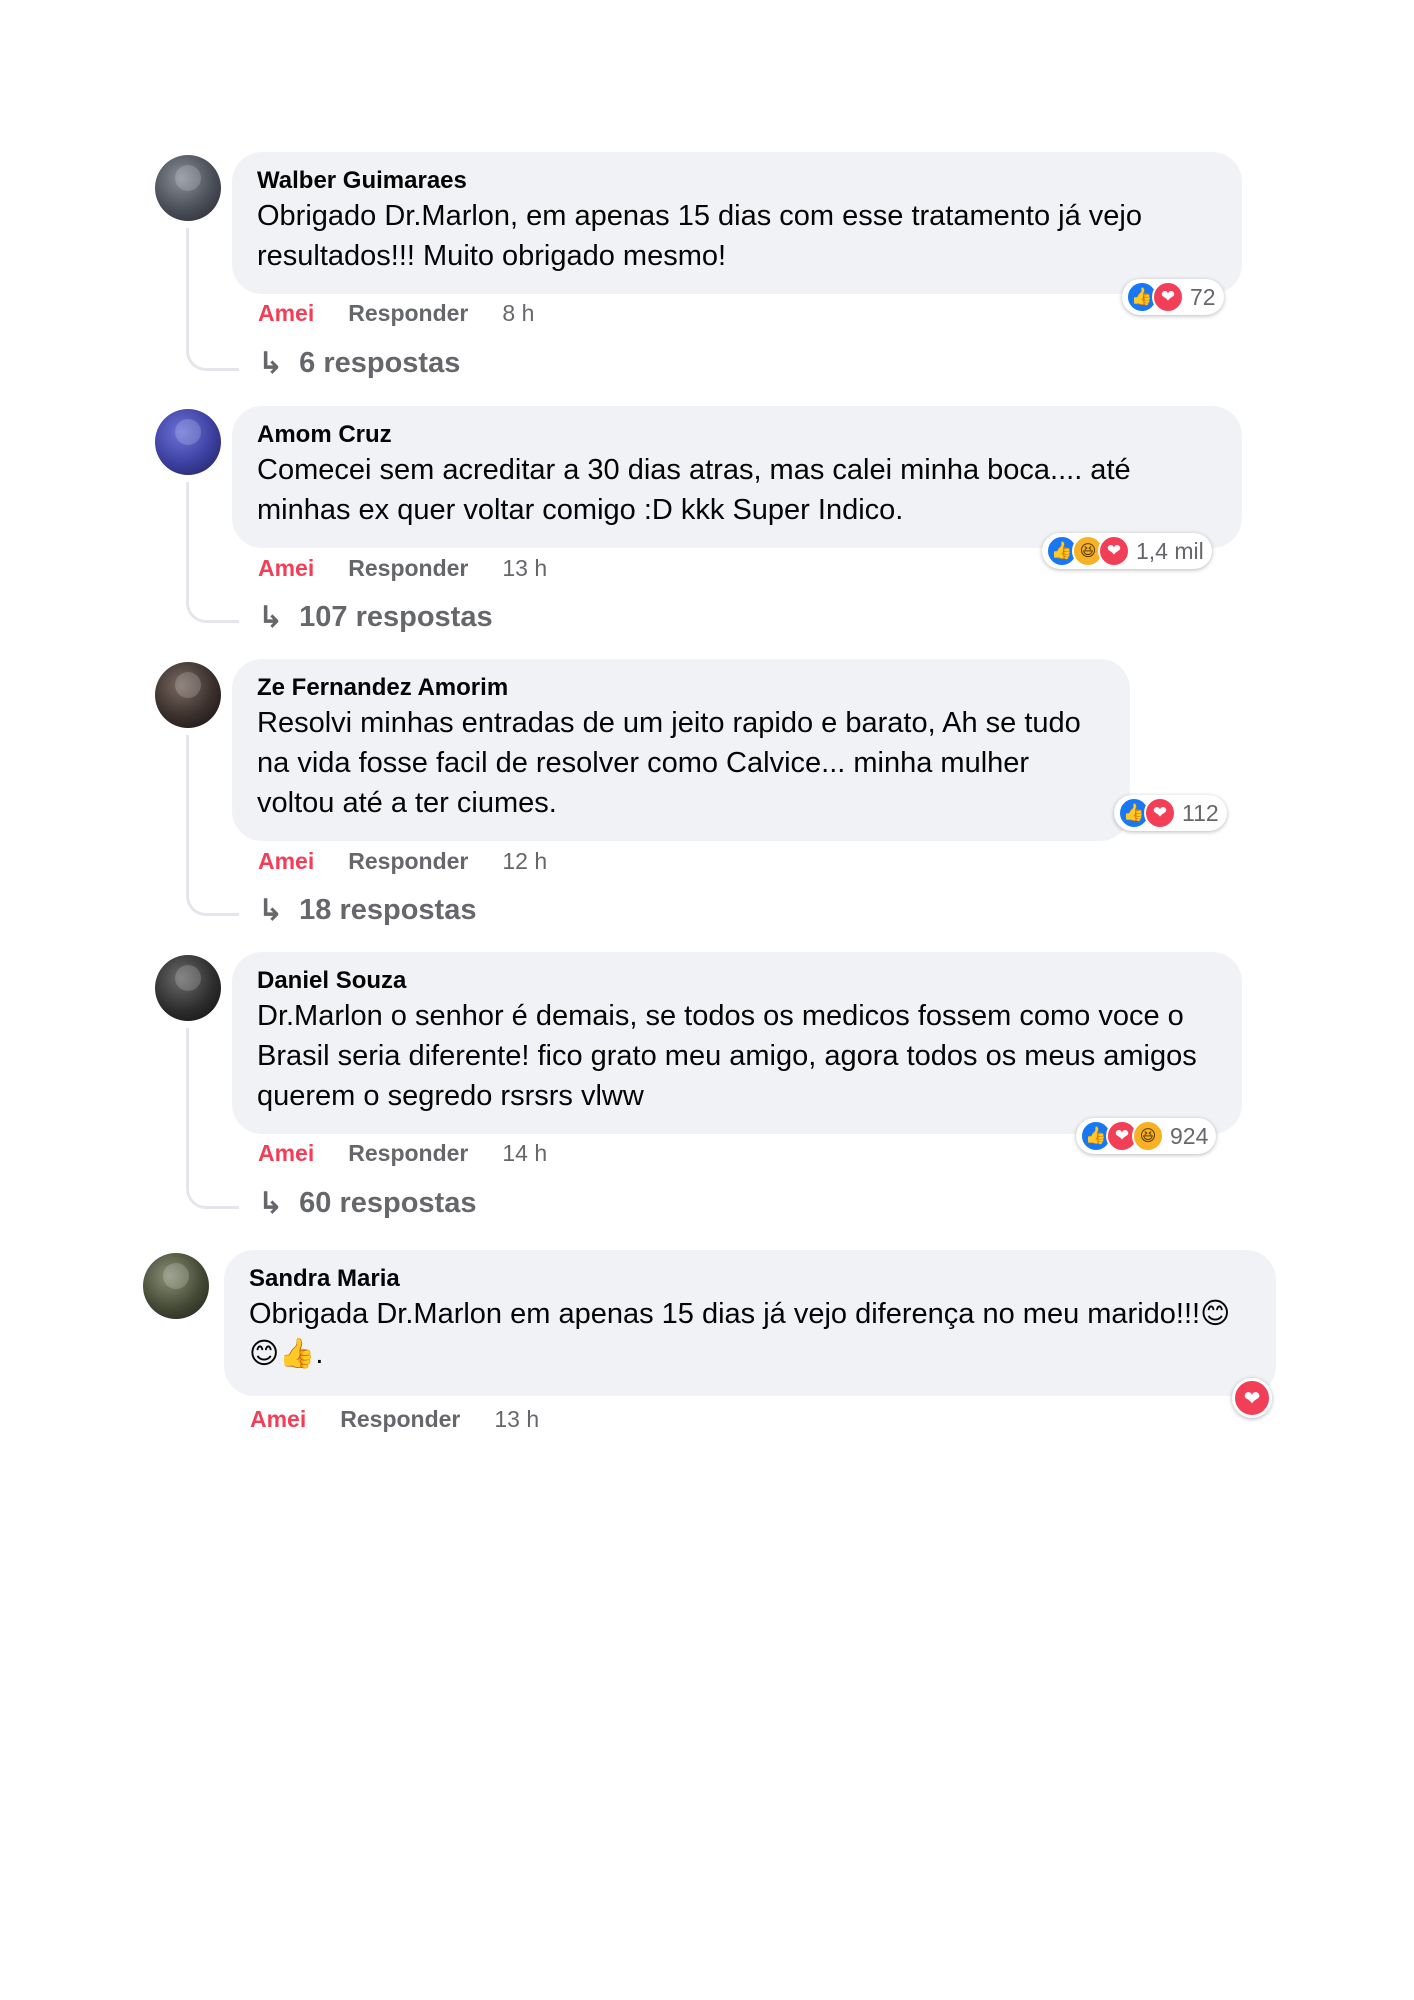  I want to click on reactions-summary: 👍 😆 ❤ 1,4 mil, so click(1127, 551).